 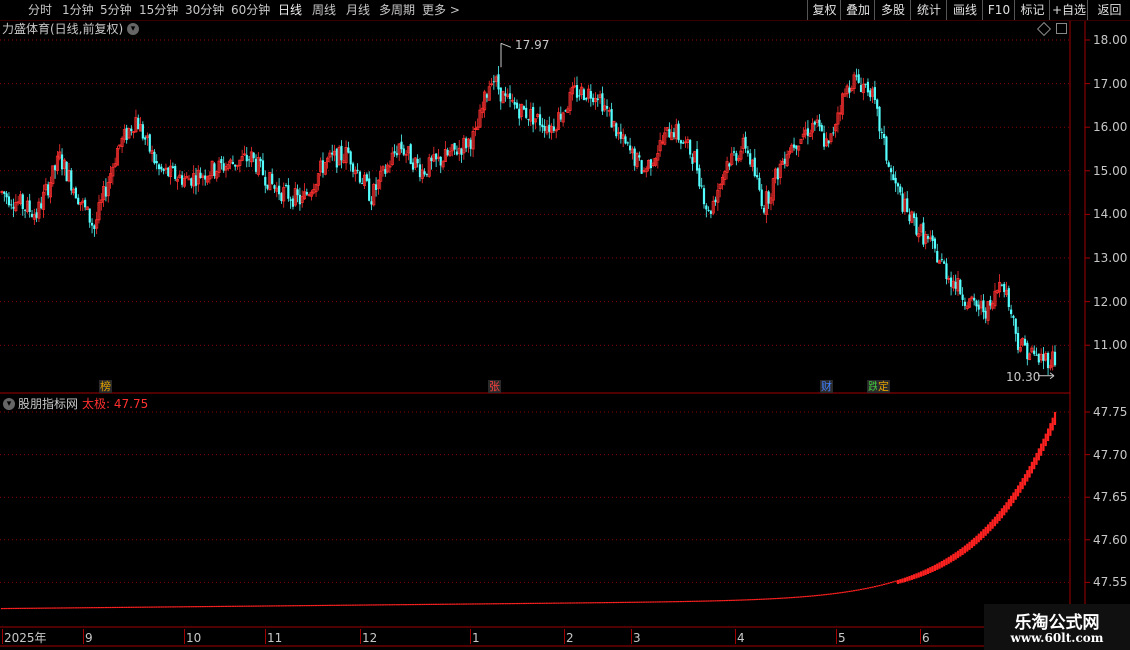 I want to click on x-tick-label: 6, so click(x=926, y=638).